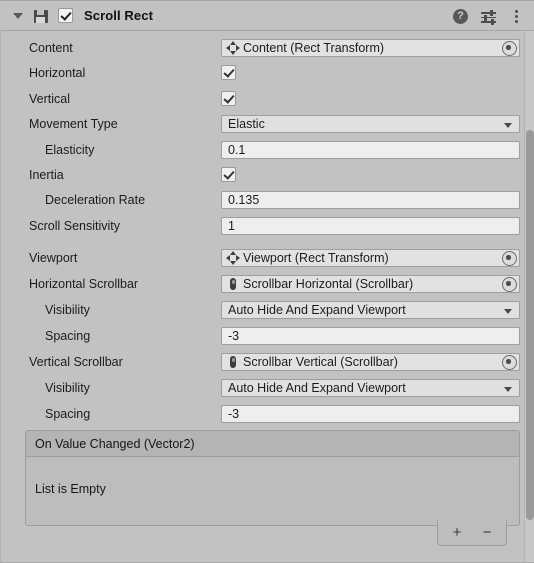  I want to click on input-deceleration-rate: 0.135, so click(370, 200).